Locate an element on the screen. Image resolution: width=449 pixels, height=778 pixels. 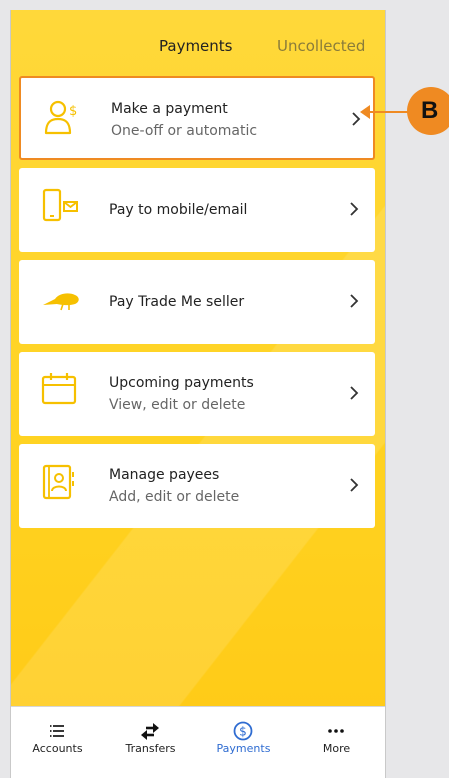
transfer-arrows-icon is located at coordinates (150, 731).